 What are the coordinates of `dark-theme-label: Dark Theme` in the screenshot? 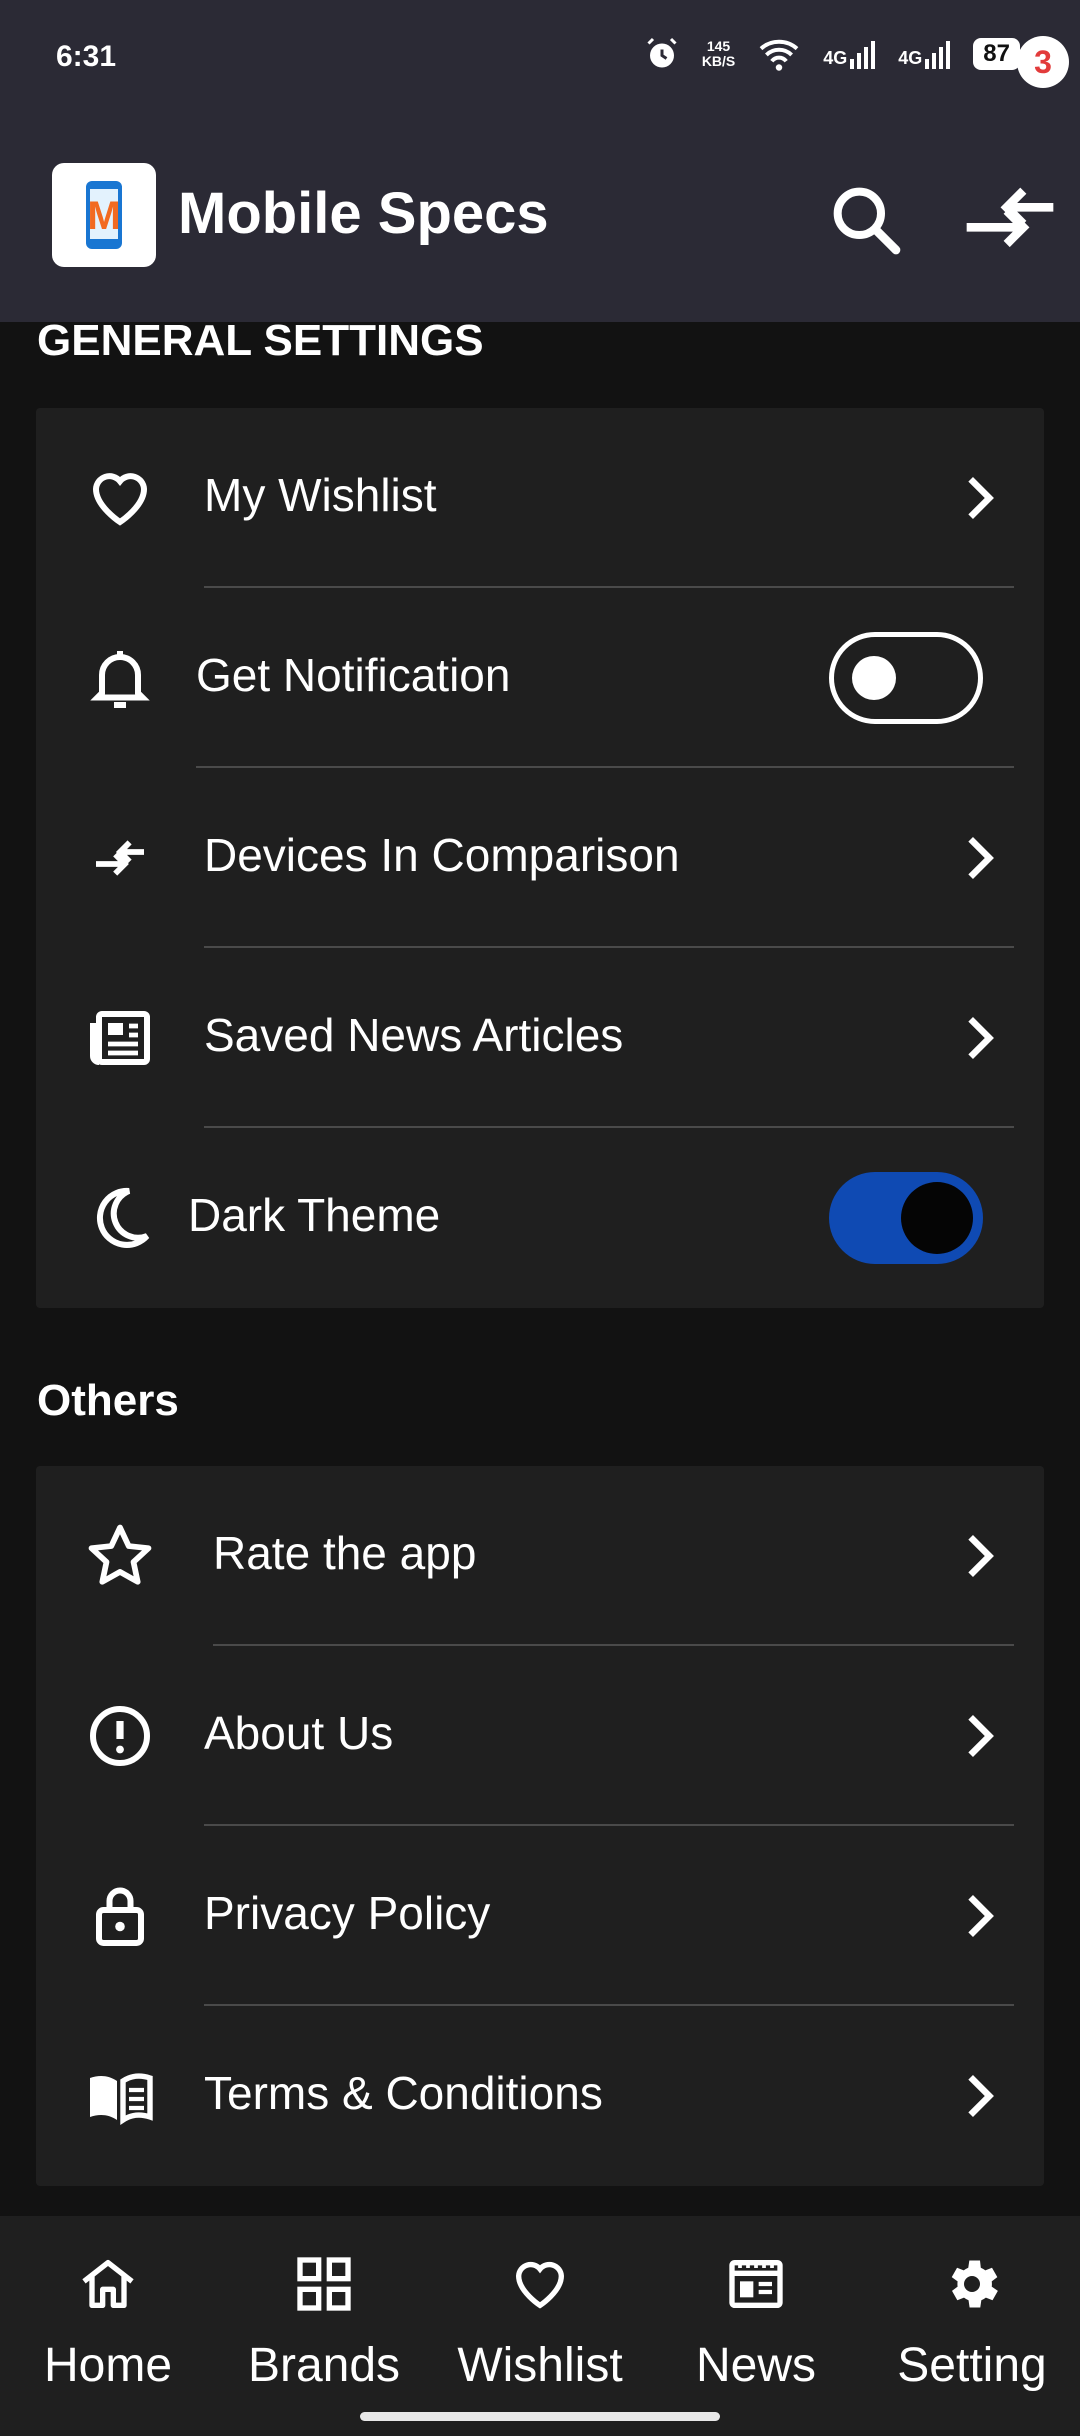 It's located at (314, 1215).